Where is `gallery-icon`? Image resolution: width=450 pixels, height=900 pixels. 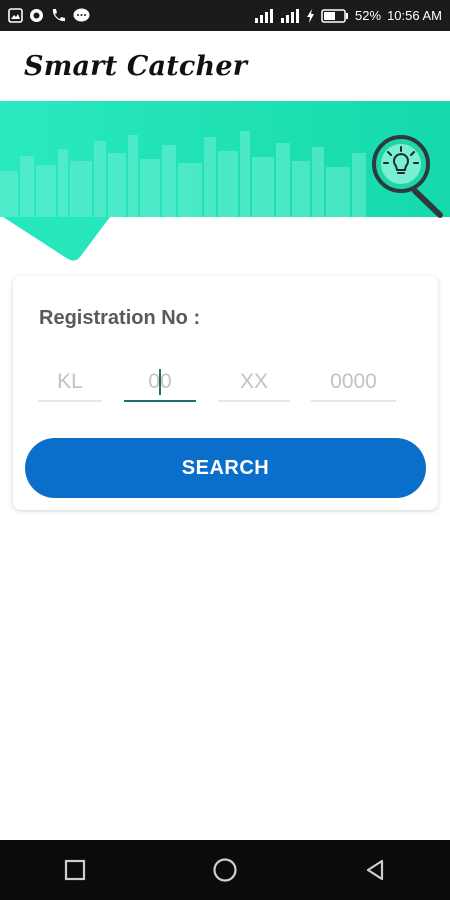 gallery-icon is located at coordinates (15, 15).